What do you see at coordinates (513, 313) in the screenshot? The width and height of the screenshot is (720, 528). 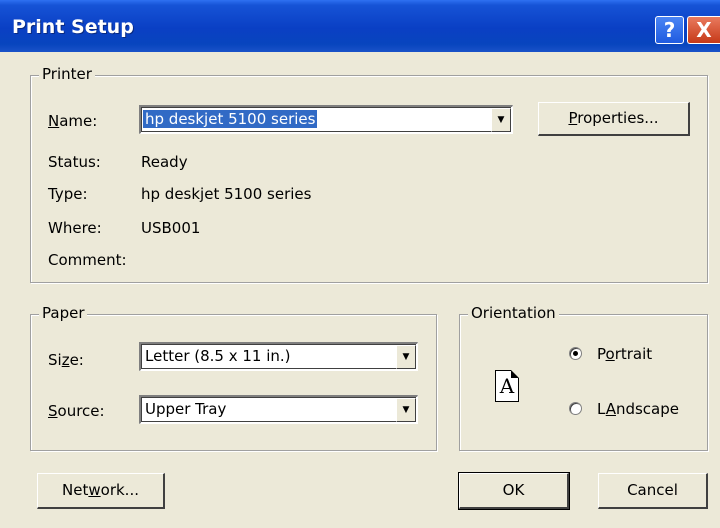 I see `orientation-legend: Orientation` at bounding box center [513, 313].